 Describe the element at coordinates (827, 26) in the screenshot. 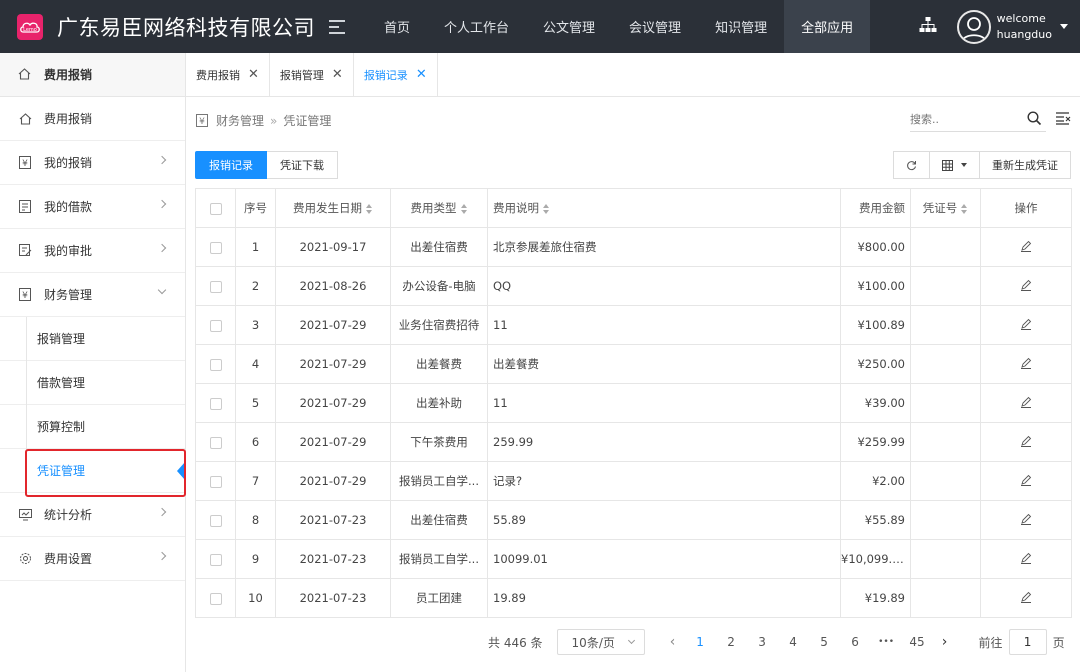

I see `nav-item-all-apps: 全部应用` at that location.